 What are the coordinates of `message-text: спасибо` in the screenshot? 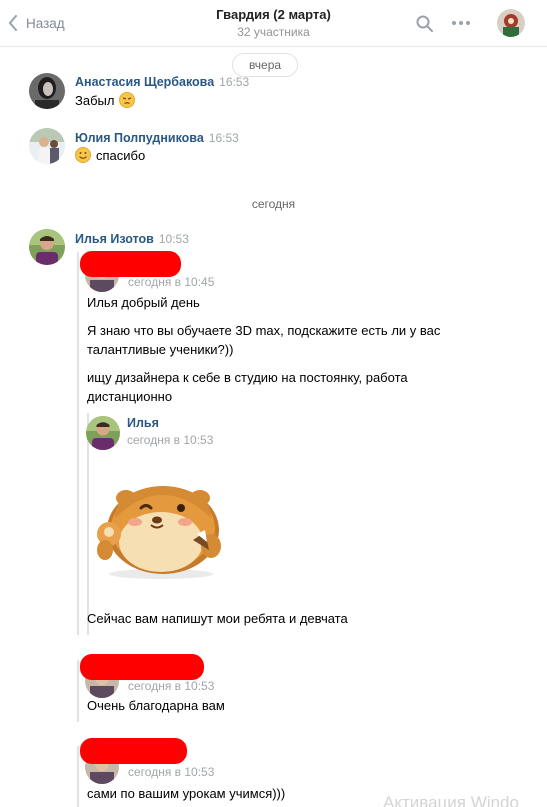 It's located at (110, 155).